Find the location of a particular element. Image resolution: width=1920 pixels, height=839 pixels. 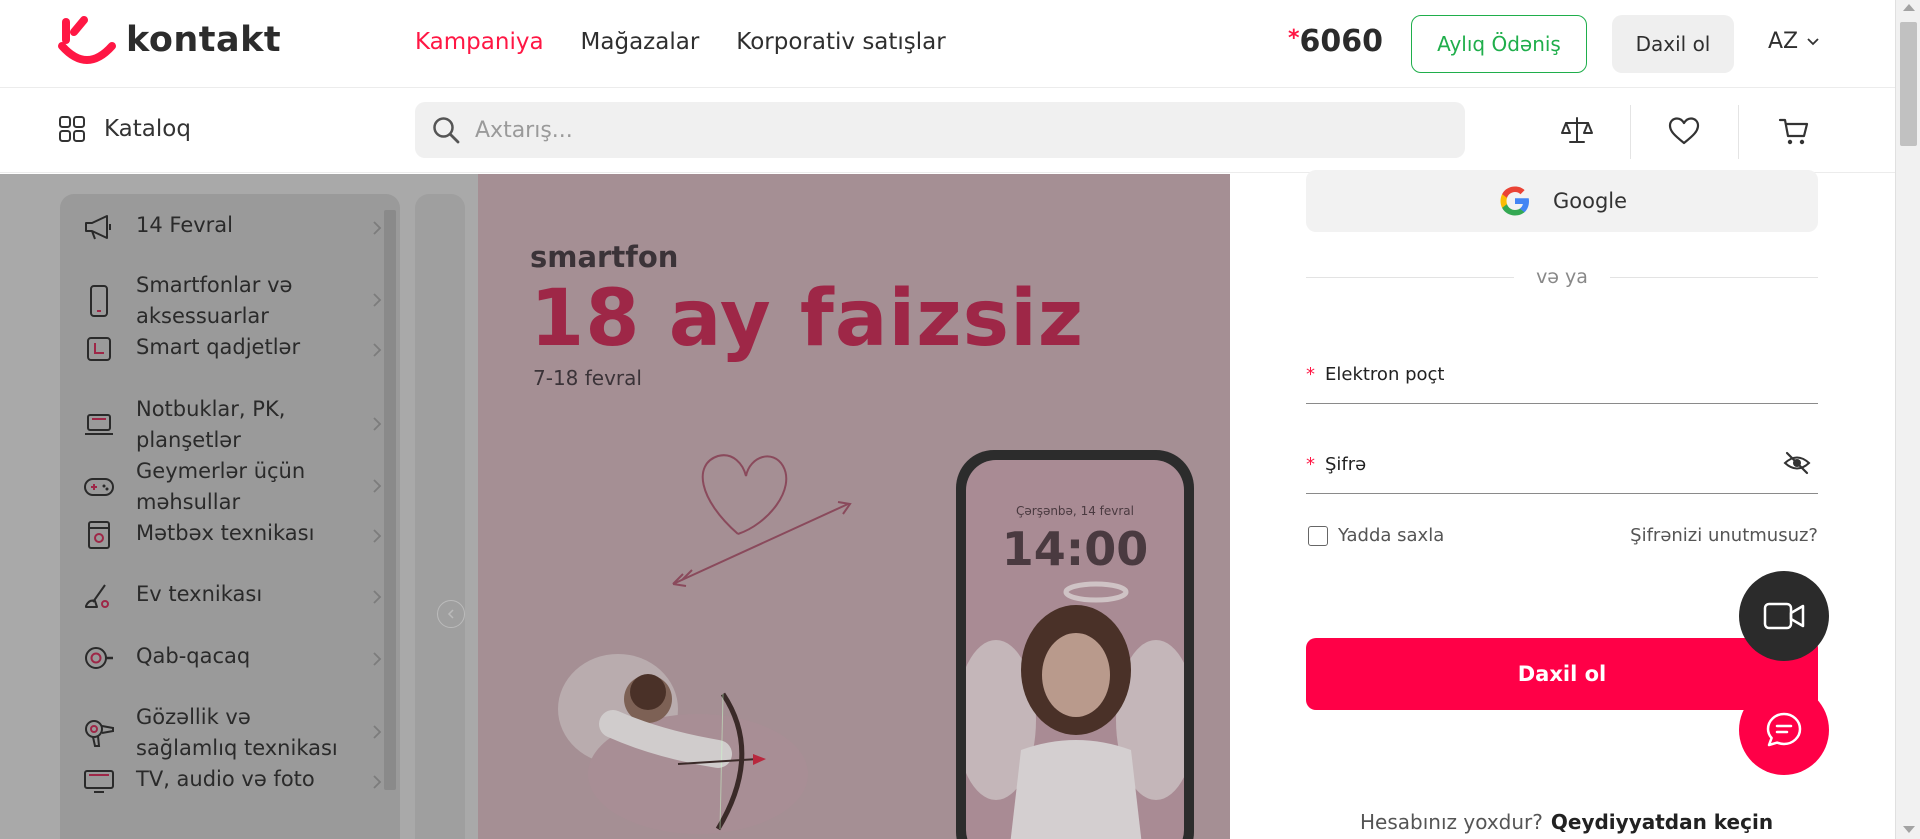

nav-corporate-sales: Korporativ satışlar is located at coordinates (840, 42).